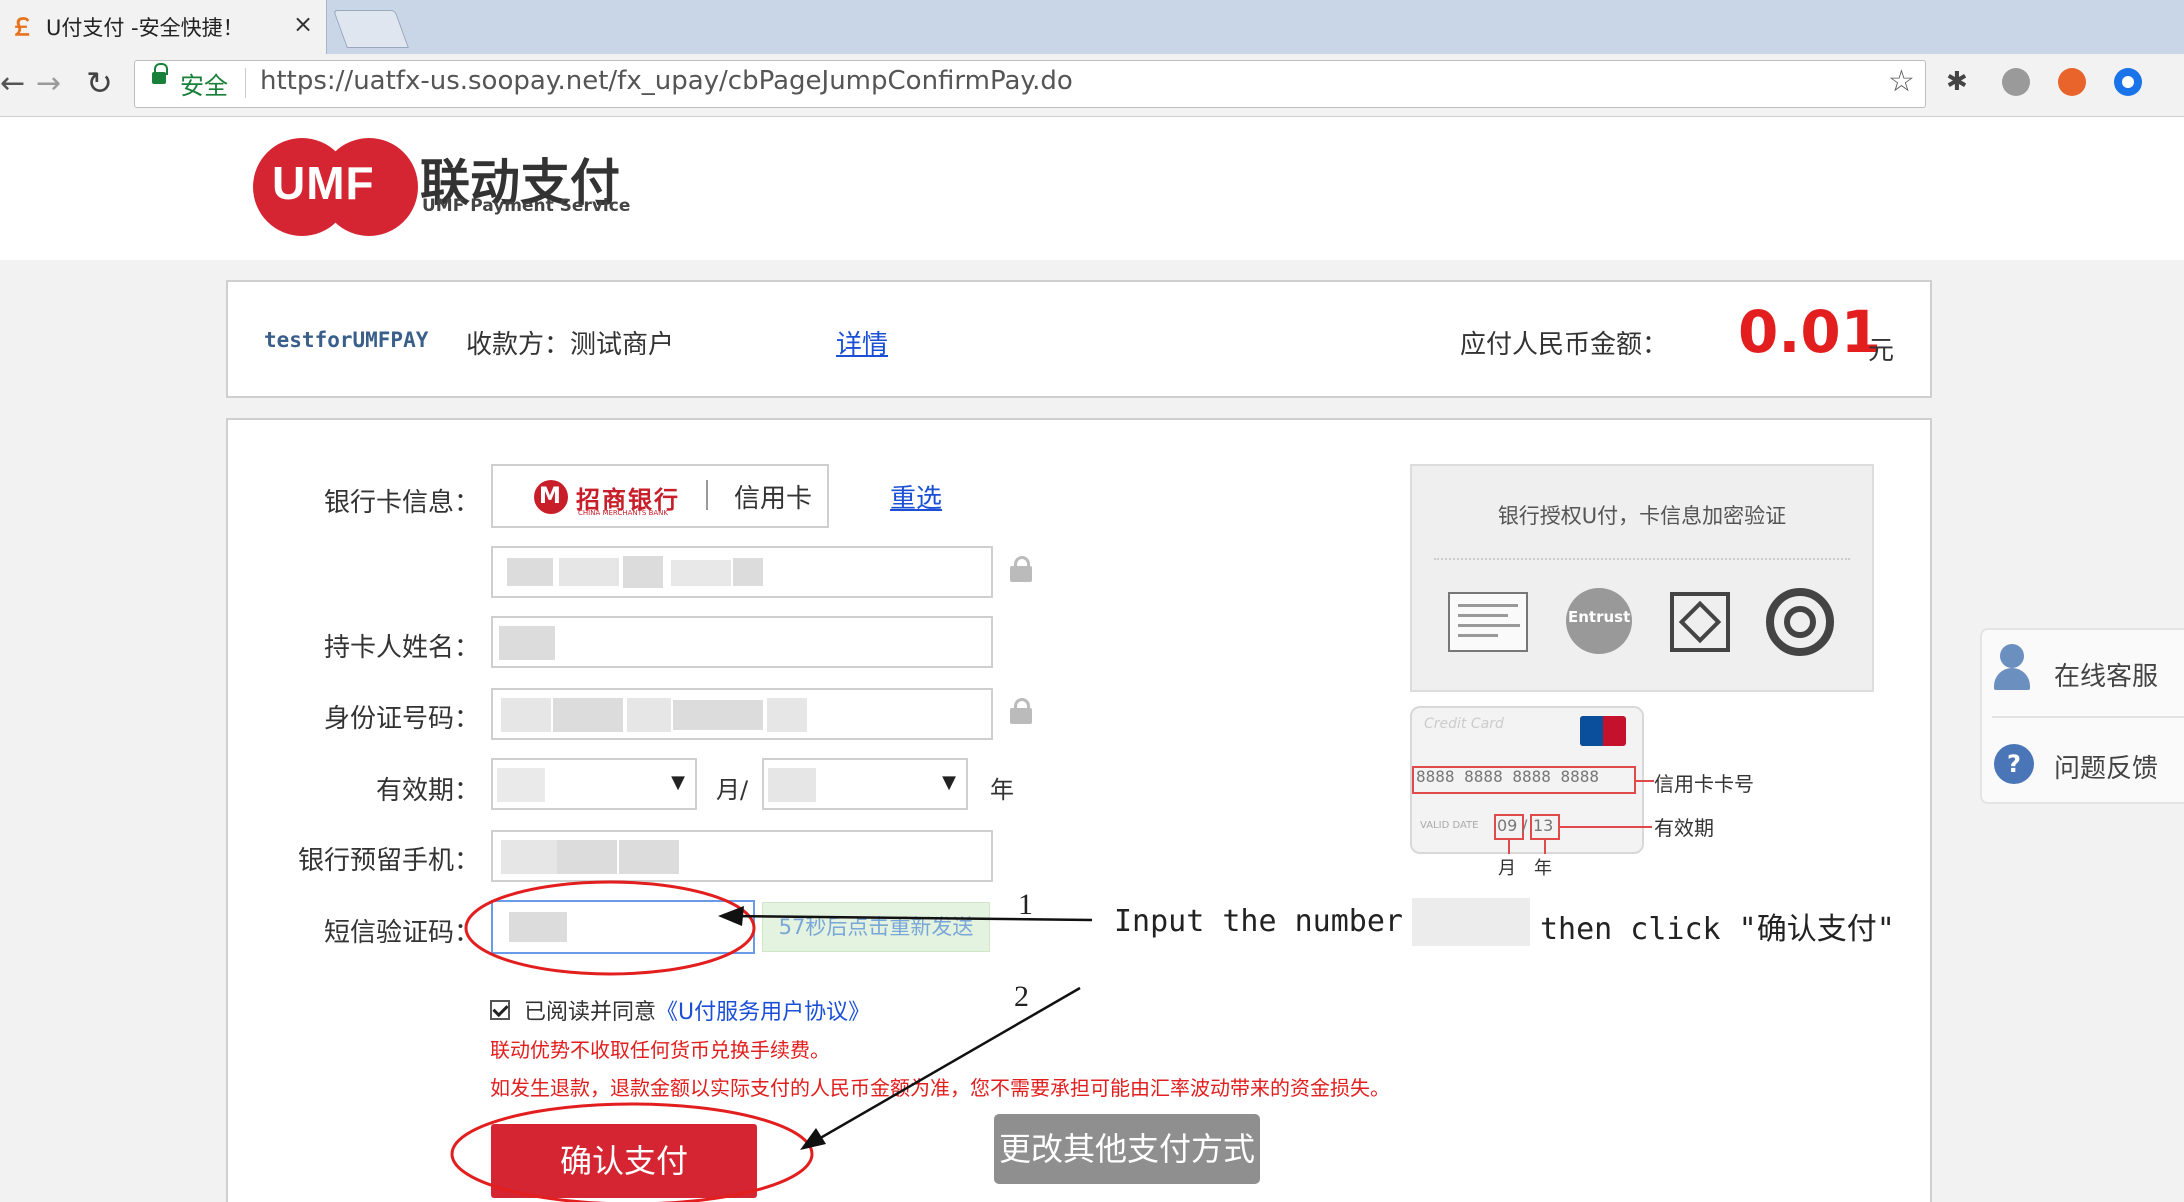 This screenshot has height=1202, width=2184. What do you see at coordinates (865, 784) in the screenshot?
I see `expiry-year-select: ▼` at bounding box center [865, 784].